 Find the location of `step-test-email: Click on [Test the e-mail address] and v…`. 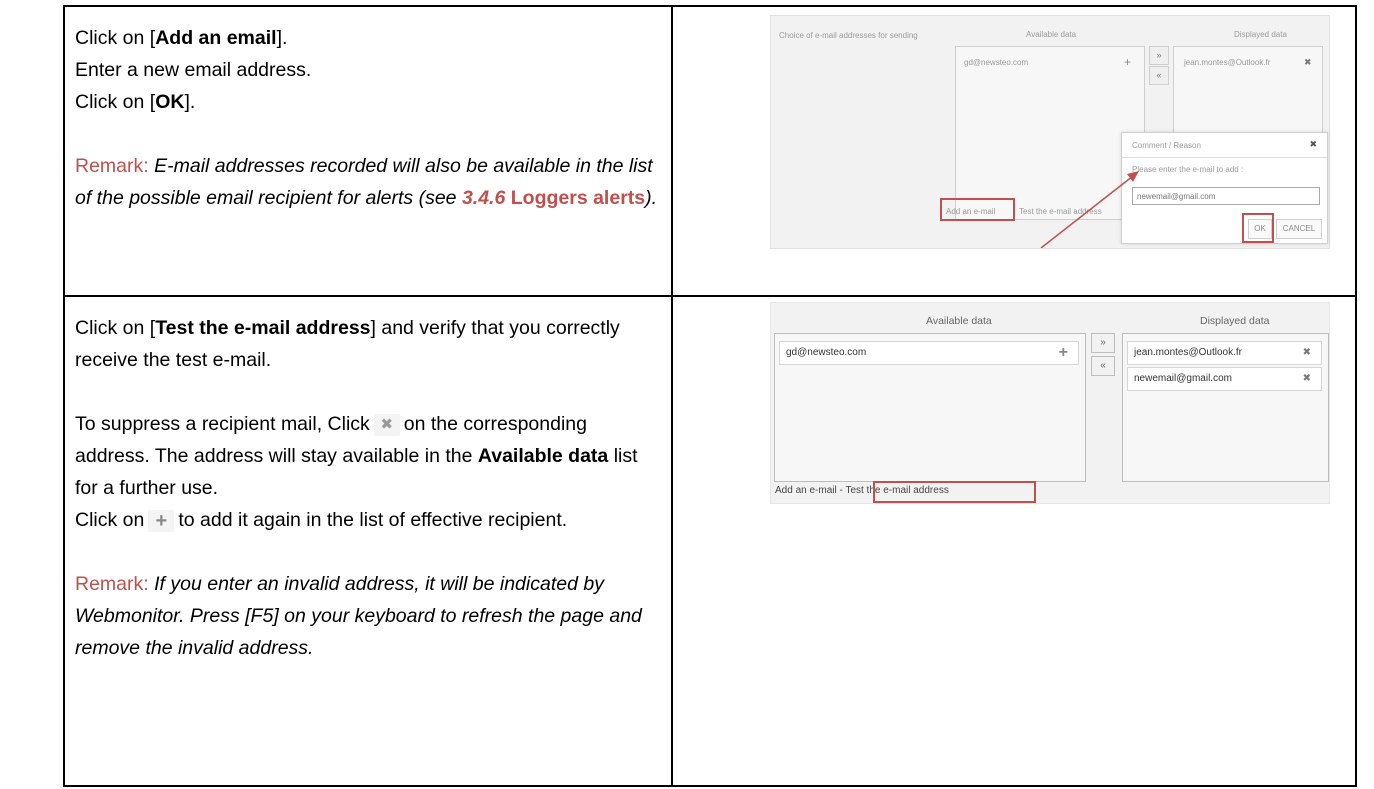

step-test-email: Click on [Test the e-mail address] and v… is located at coordinates (347, 344).